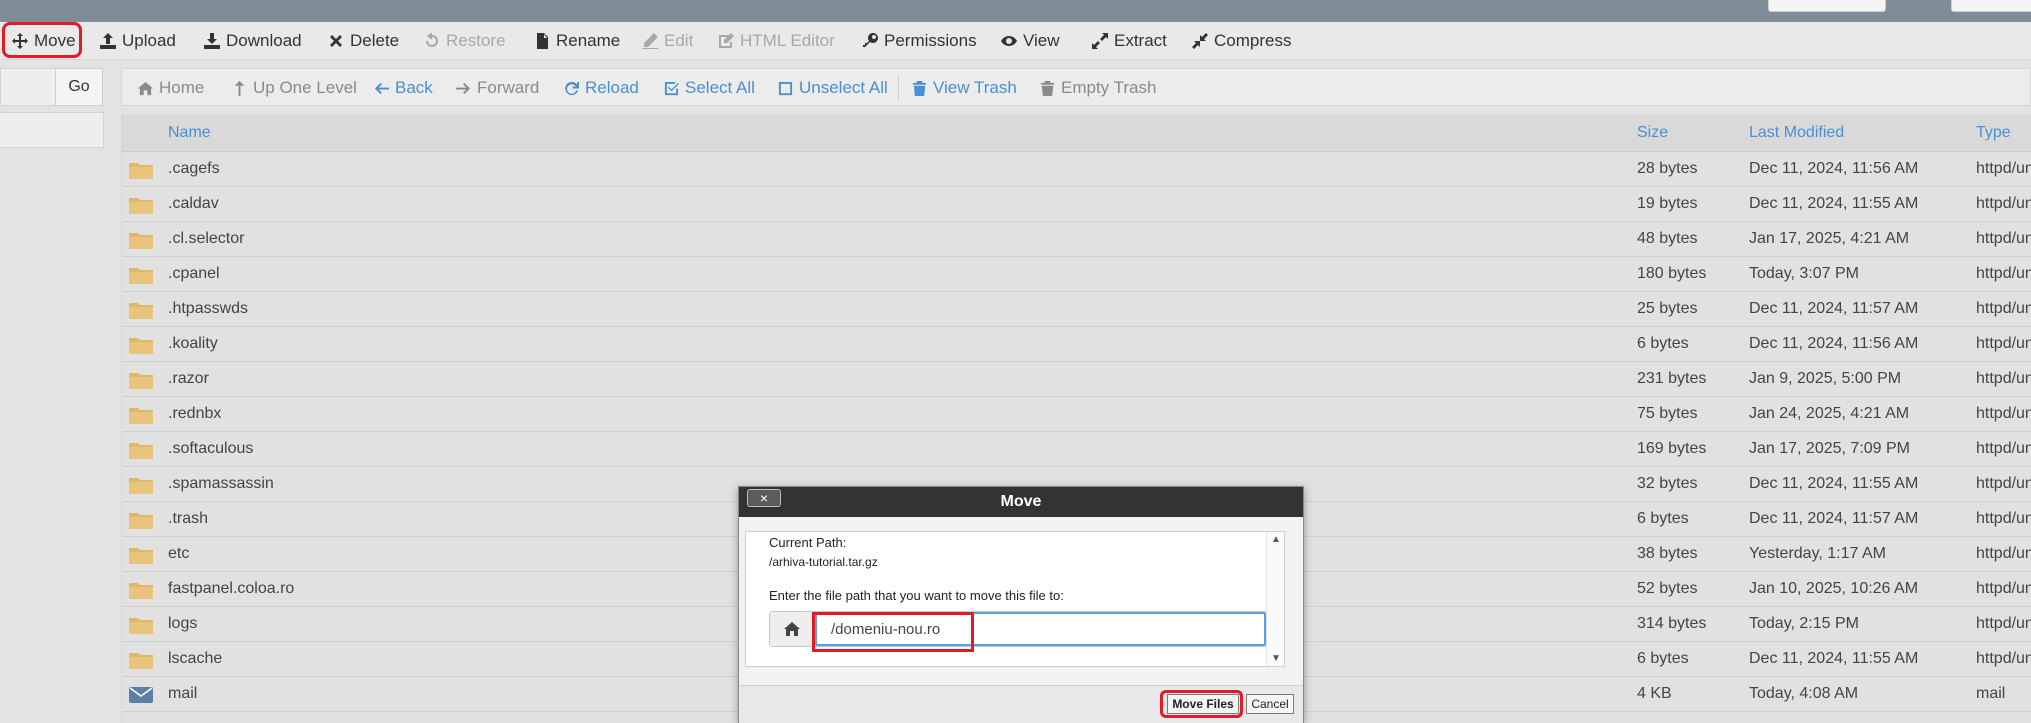 This screenshot has height=723, width=2031. What do you see at coordinates (1041, 40) in the screenshot?
I see `view-label: View` at bounding box center [1041, 40].